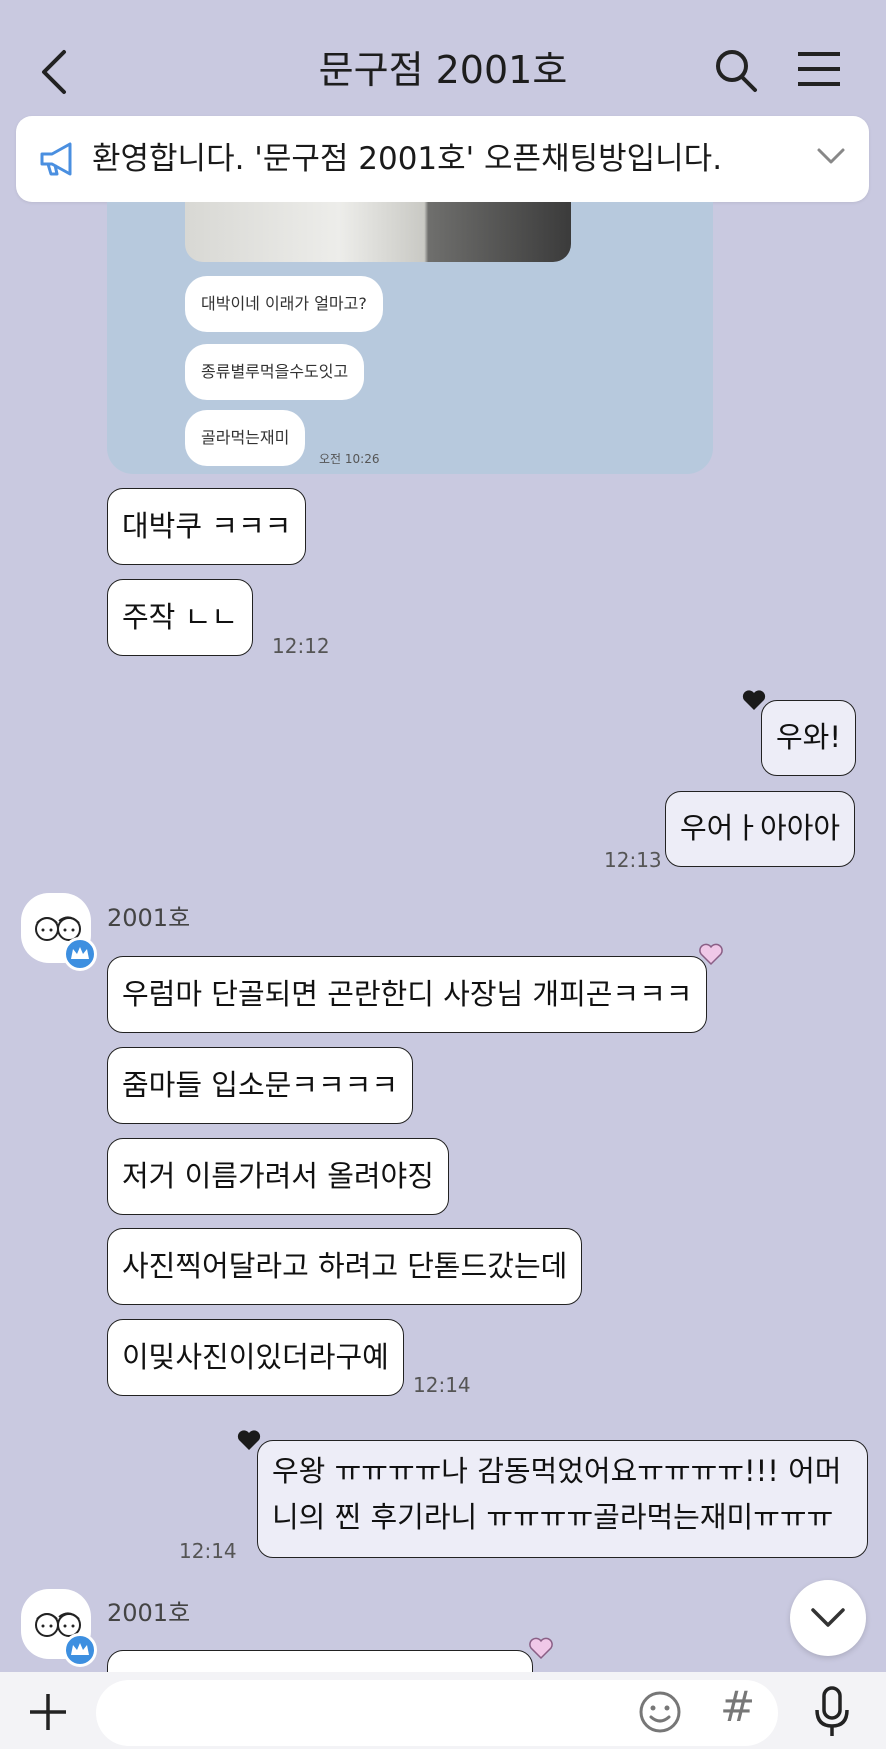  I want to click on shared-photo: 대박이네 이래가 얼마고? 종류별루먹을수도잇고 골라먹는재미 오전 10:26, so click(410, 338).